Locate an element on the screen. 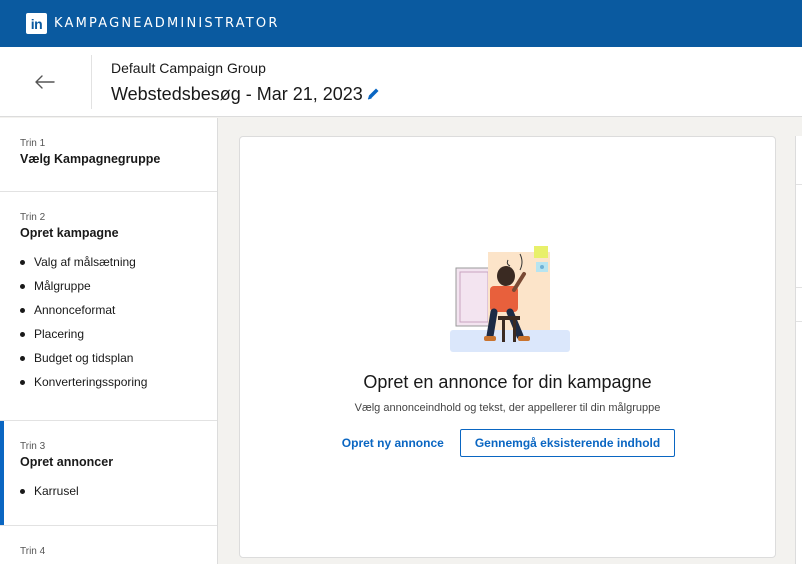 Image resolution: width=802 pixels, height=564 pixels. substep-budget: Budget og tidsplan is located at coordinates (118, 358).